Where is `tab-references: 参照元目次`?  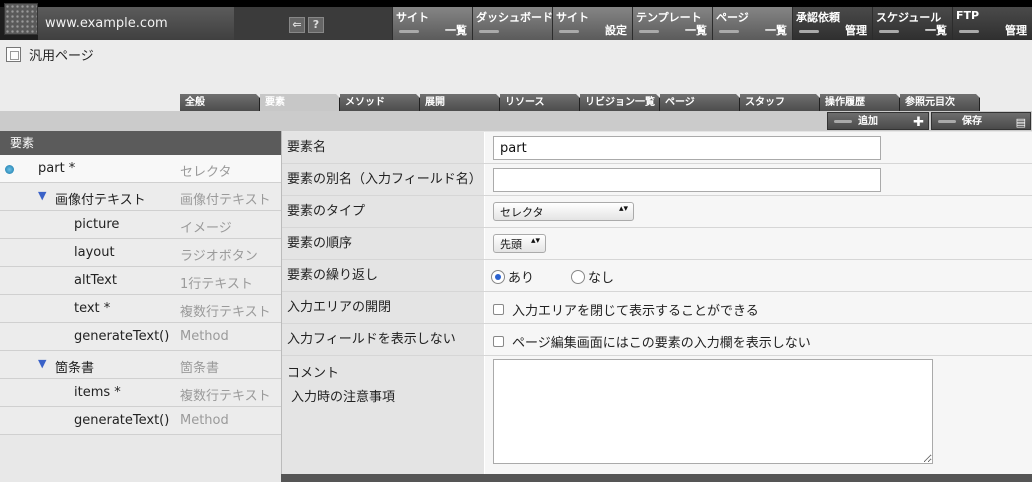 tab-references: 参照元目次 is located at coordinates (940, 102).